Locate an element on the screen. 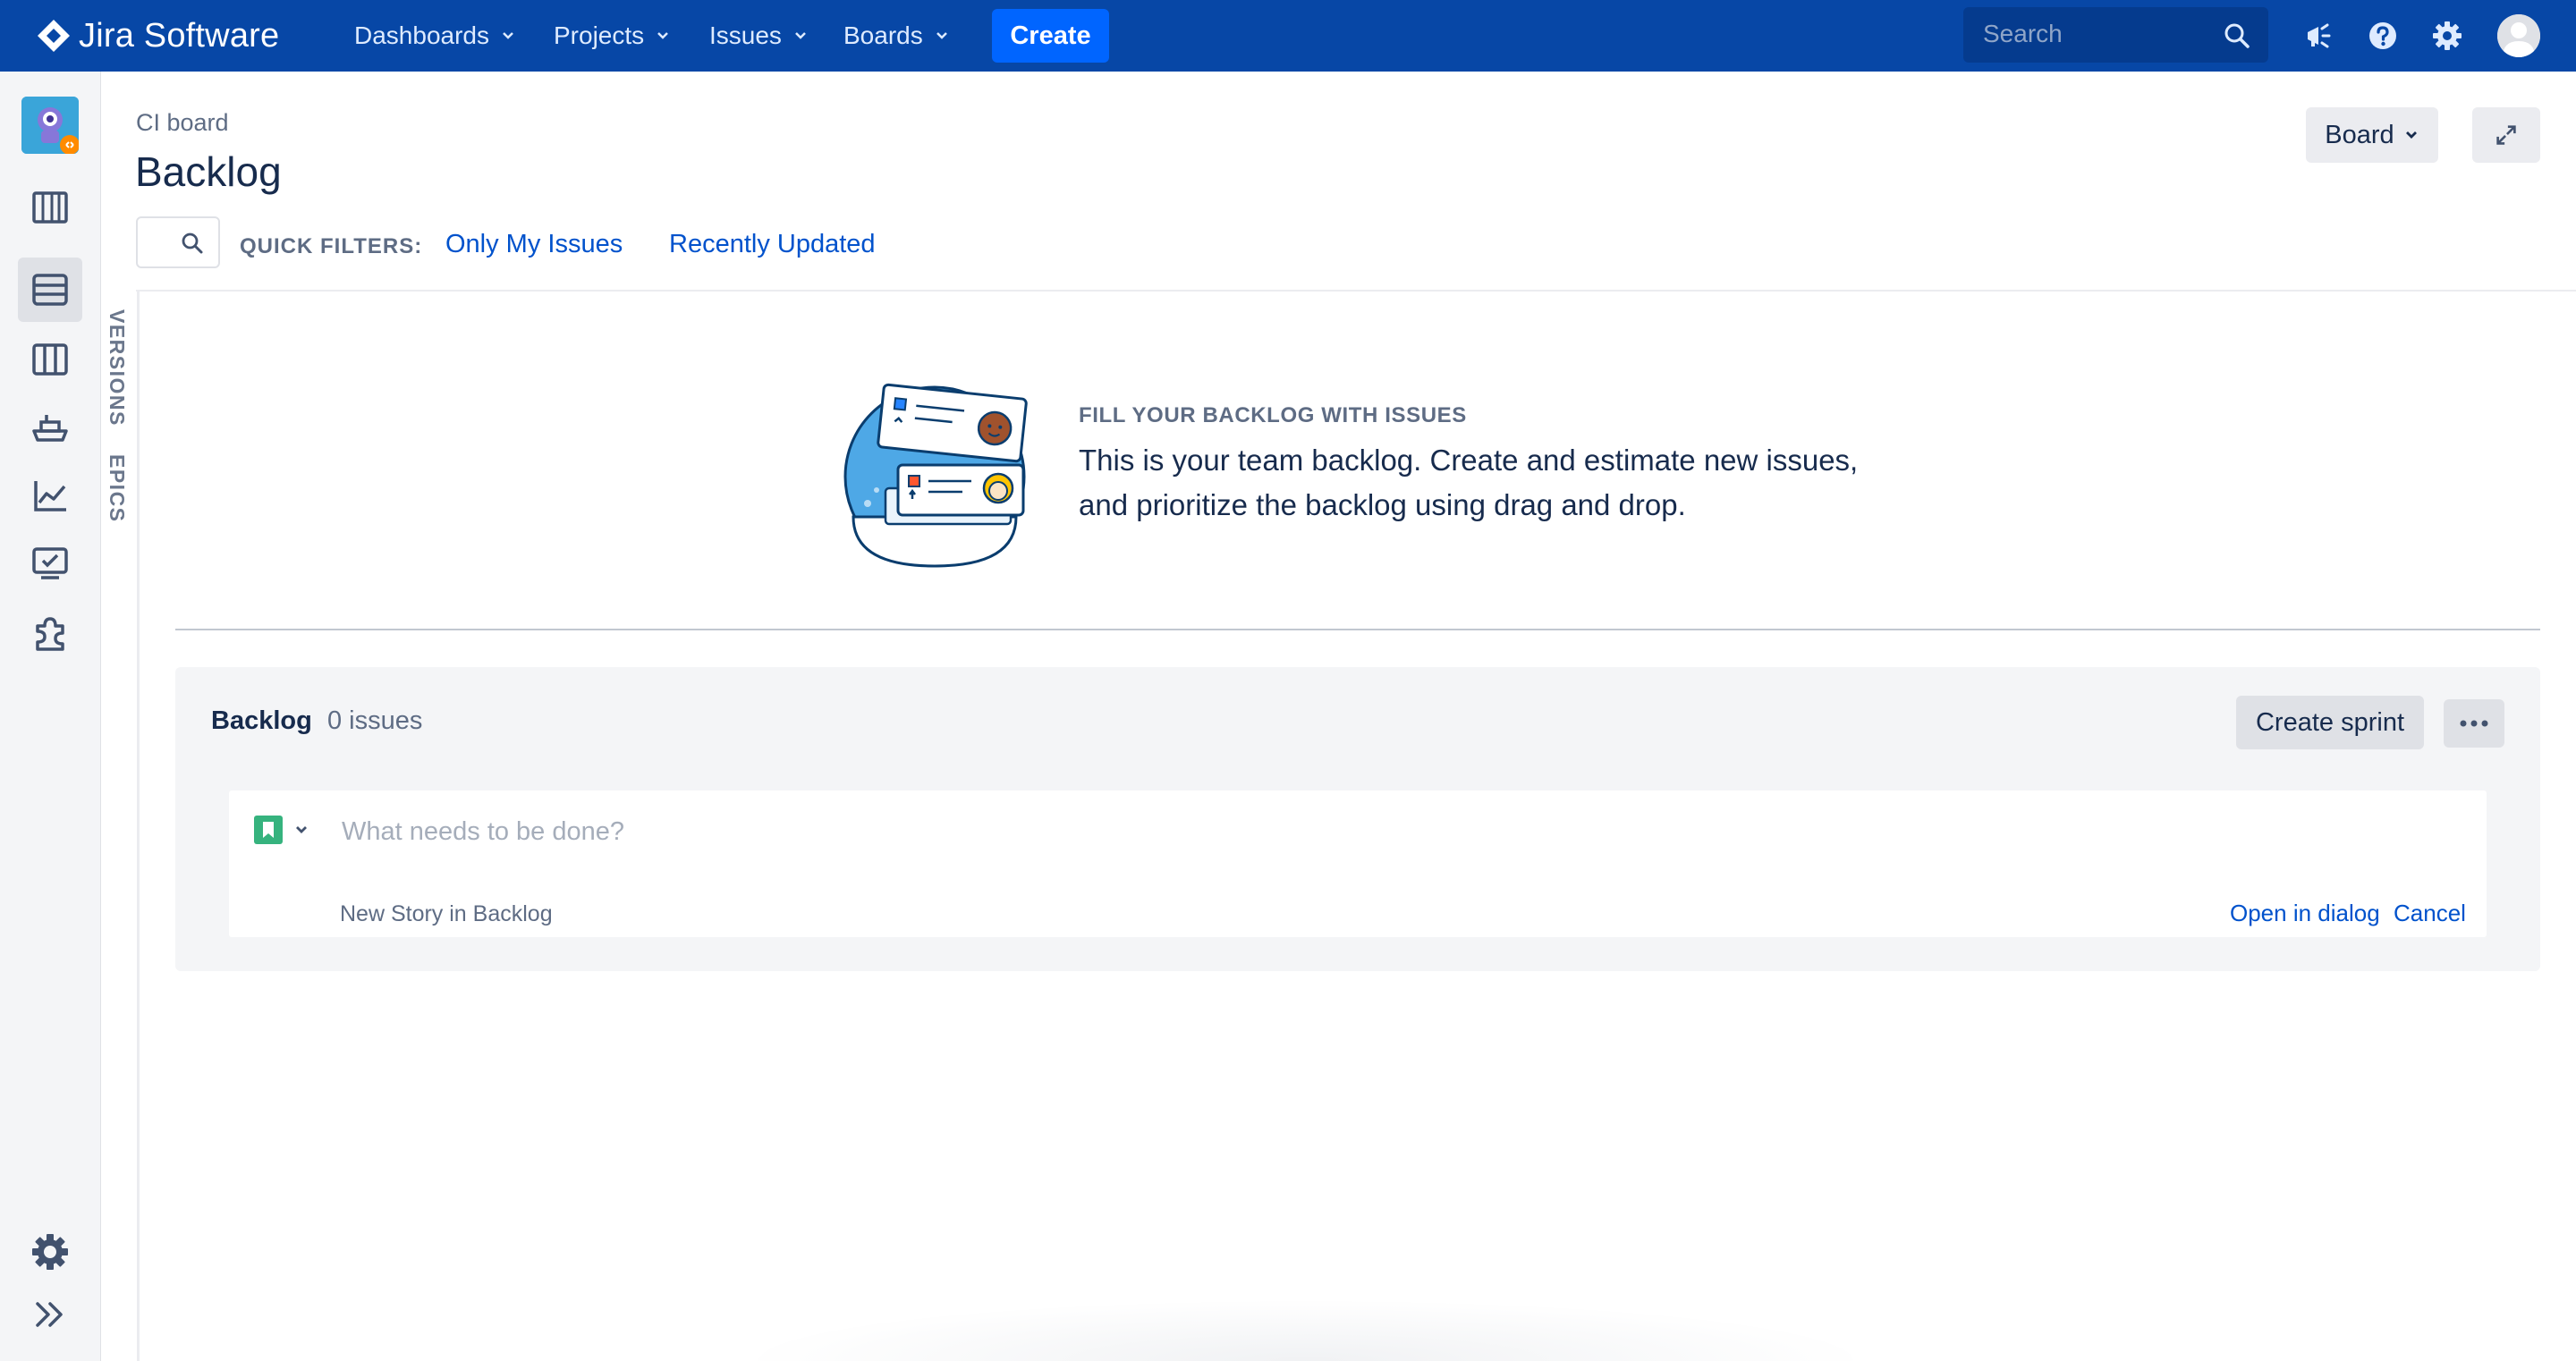  board-icon is located at coordinates (50, 359).